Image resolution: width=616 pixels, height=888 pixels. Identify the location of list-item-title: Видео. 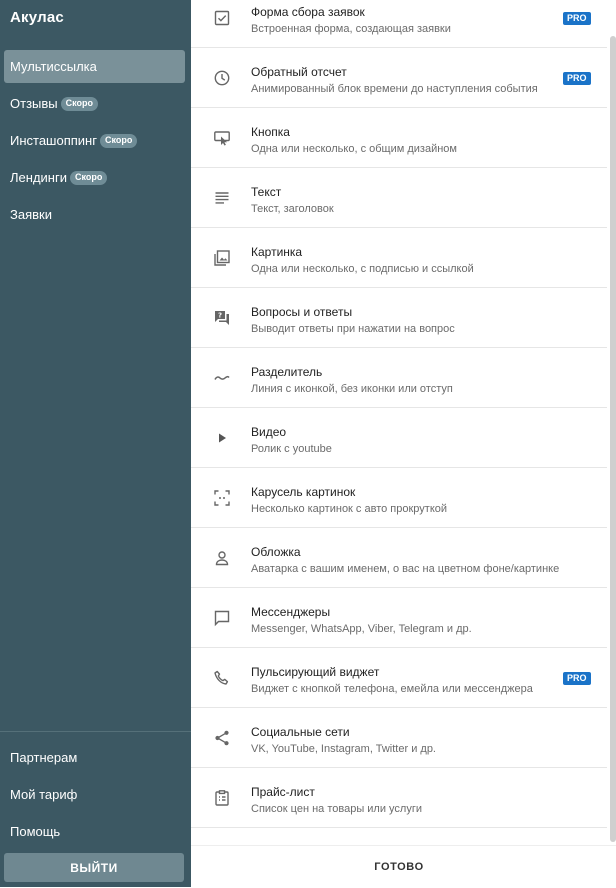
(269, 432).